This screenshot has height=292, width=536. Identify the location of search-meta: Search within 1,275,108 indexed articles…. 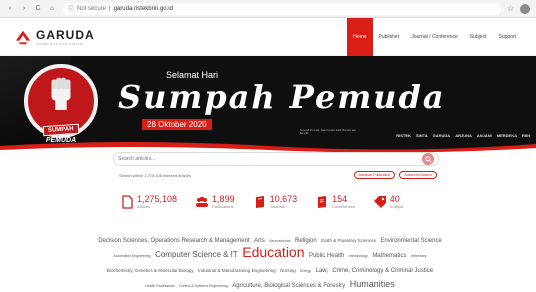
(278, 175).